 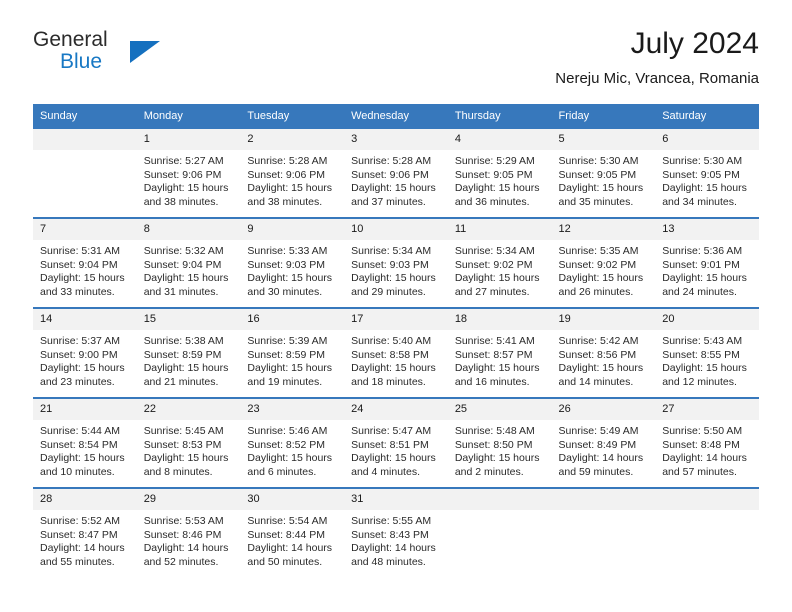 I want to click on sunrise-text: Sunrise: 5:38 AM, so click(x=183, y=341).